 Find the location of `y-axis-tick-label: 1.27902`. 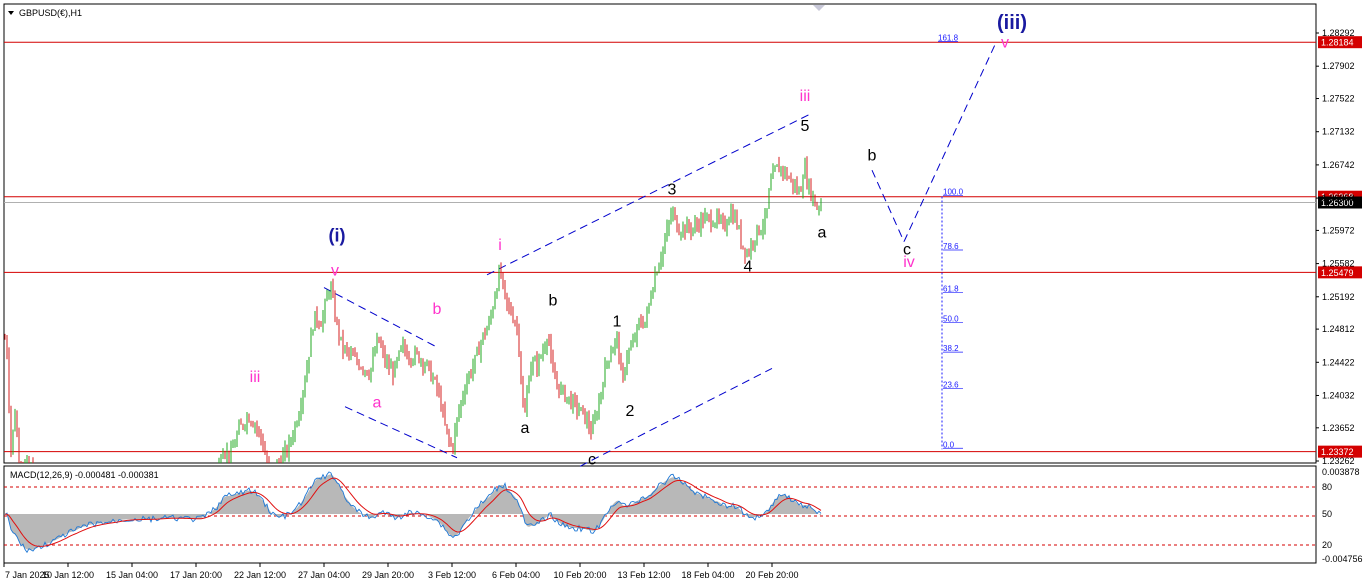

y-axis-tick-label: 1.27902 is located at coordinates (1338, 66).